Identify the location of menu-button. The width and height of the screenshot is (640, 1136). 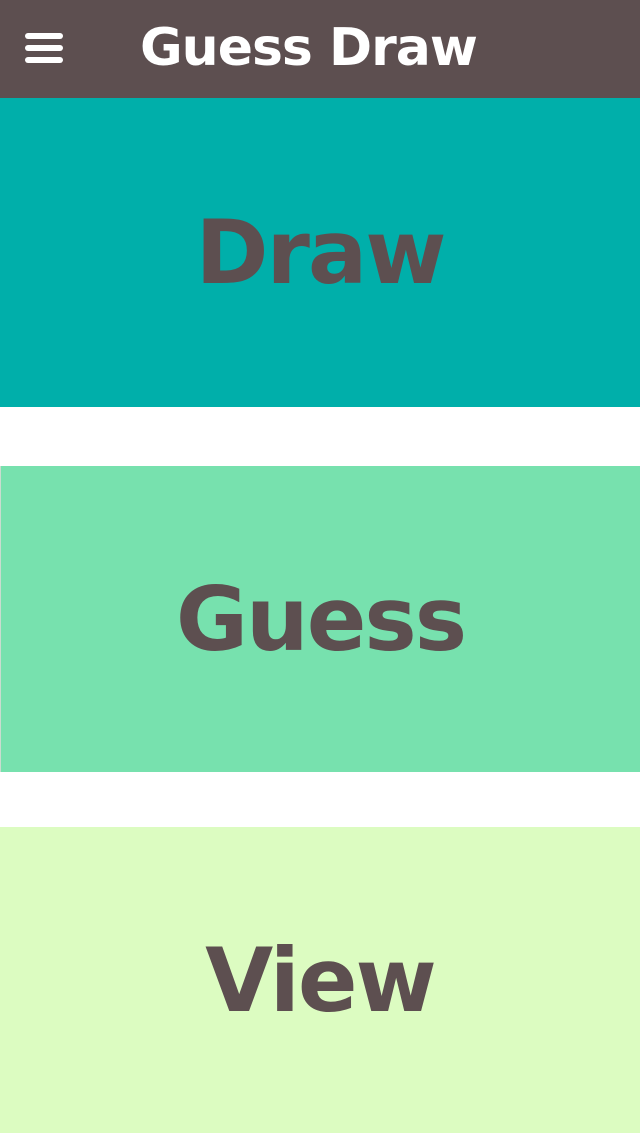
(45, 48).